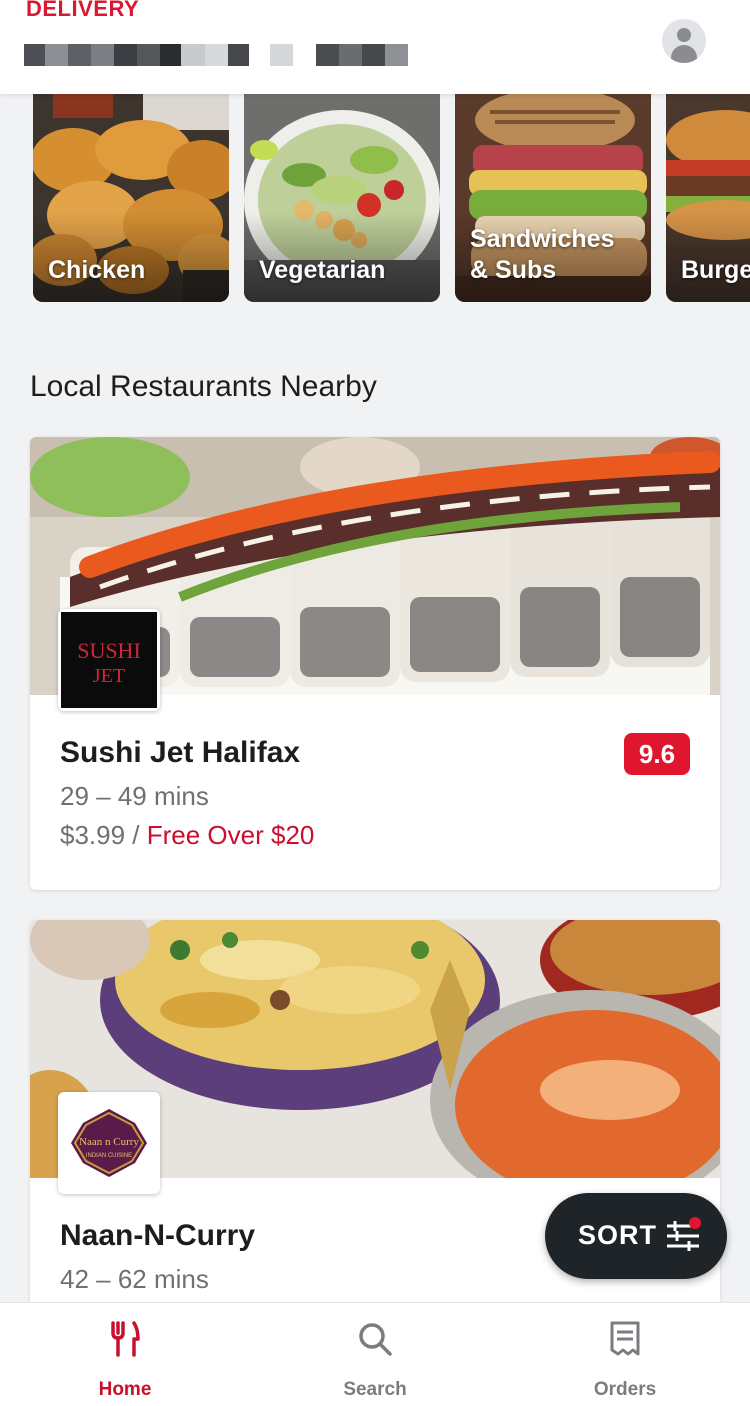  Describe the element at coordinates (134, 796) in the screenshot. I see `delivery-time: 29 – 49 mins` at that location.